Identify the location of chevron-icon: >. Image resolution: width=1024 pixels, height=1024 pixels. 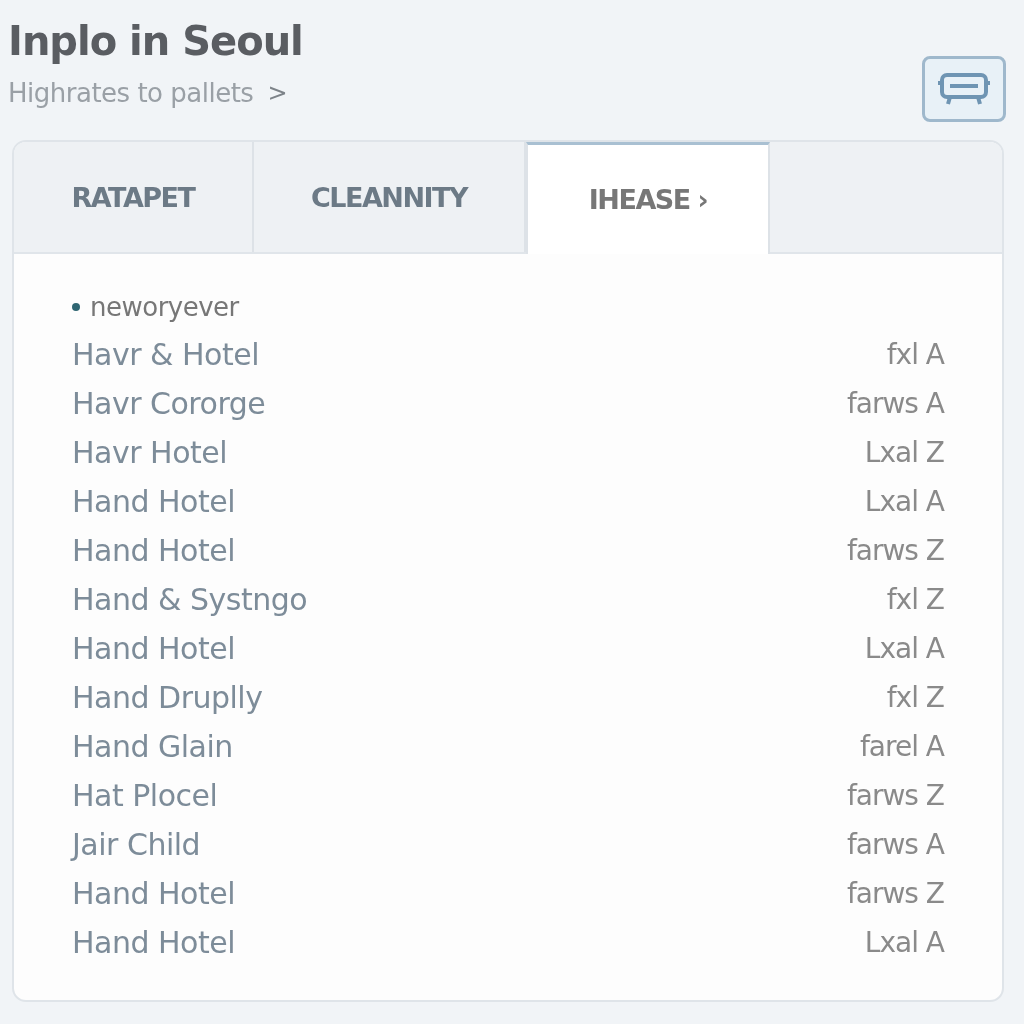
(277, 93).